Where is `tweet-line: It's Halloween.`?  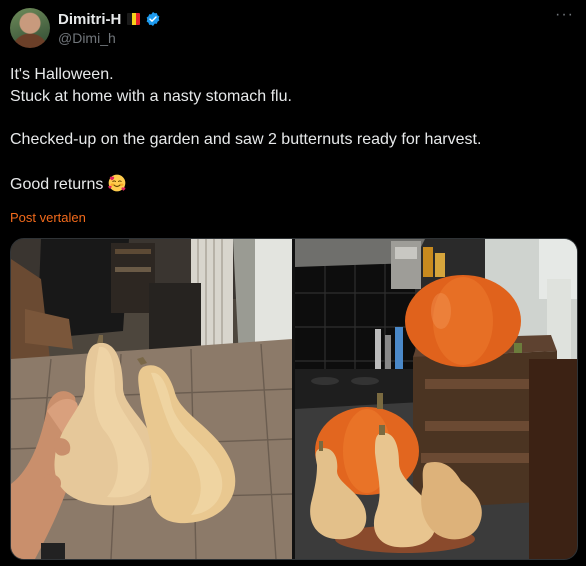
tweet-line: It's Halloween. is located at coordinates (62, 74).